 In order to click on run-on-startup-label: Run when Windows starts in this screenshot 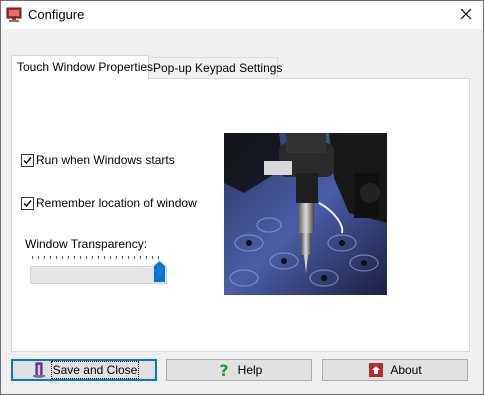, I will do `click(105, 160)`.